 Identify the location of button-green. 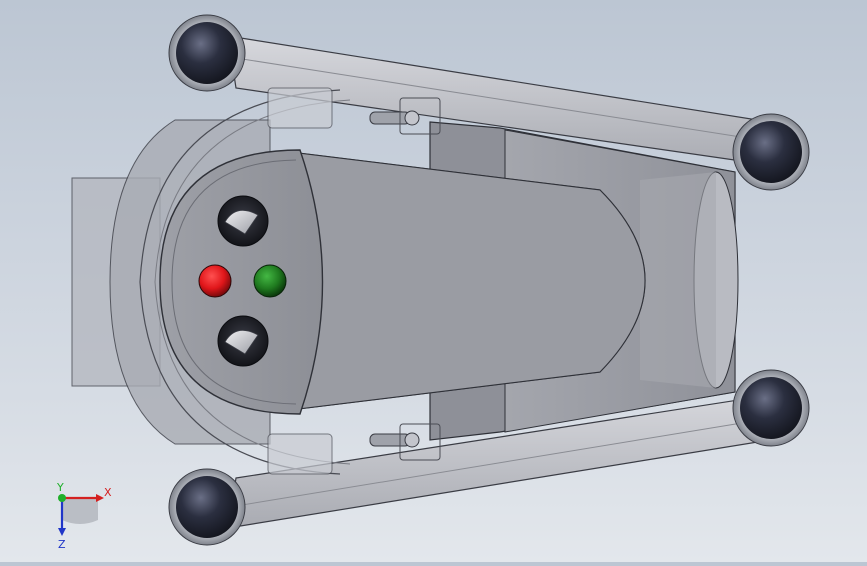
(270, 281).